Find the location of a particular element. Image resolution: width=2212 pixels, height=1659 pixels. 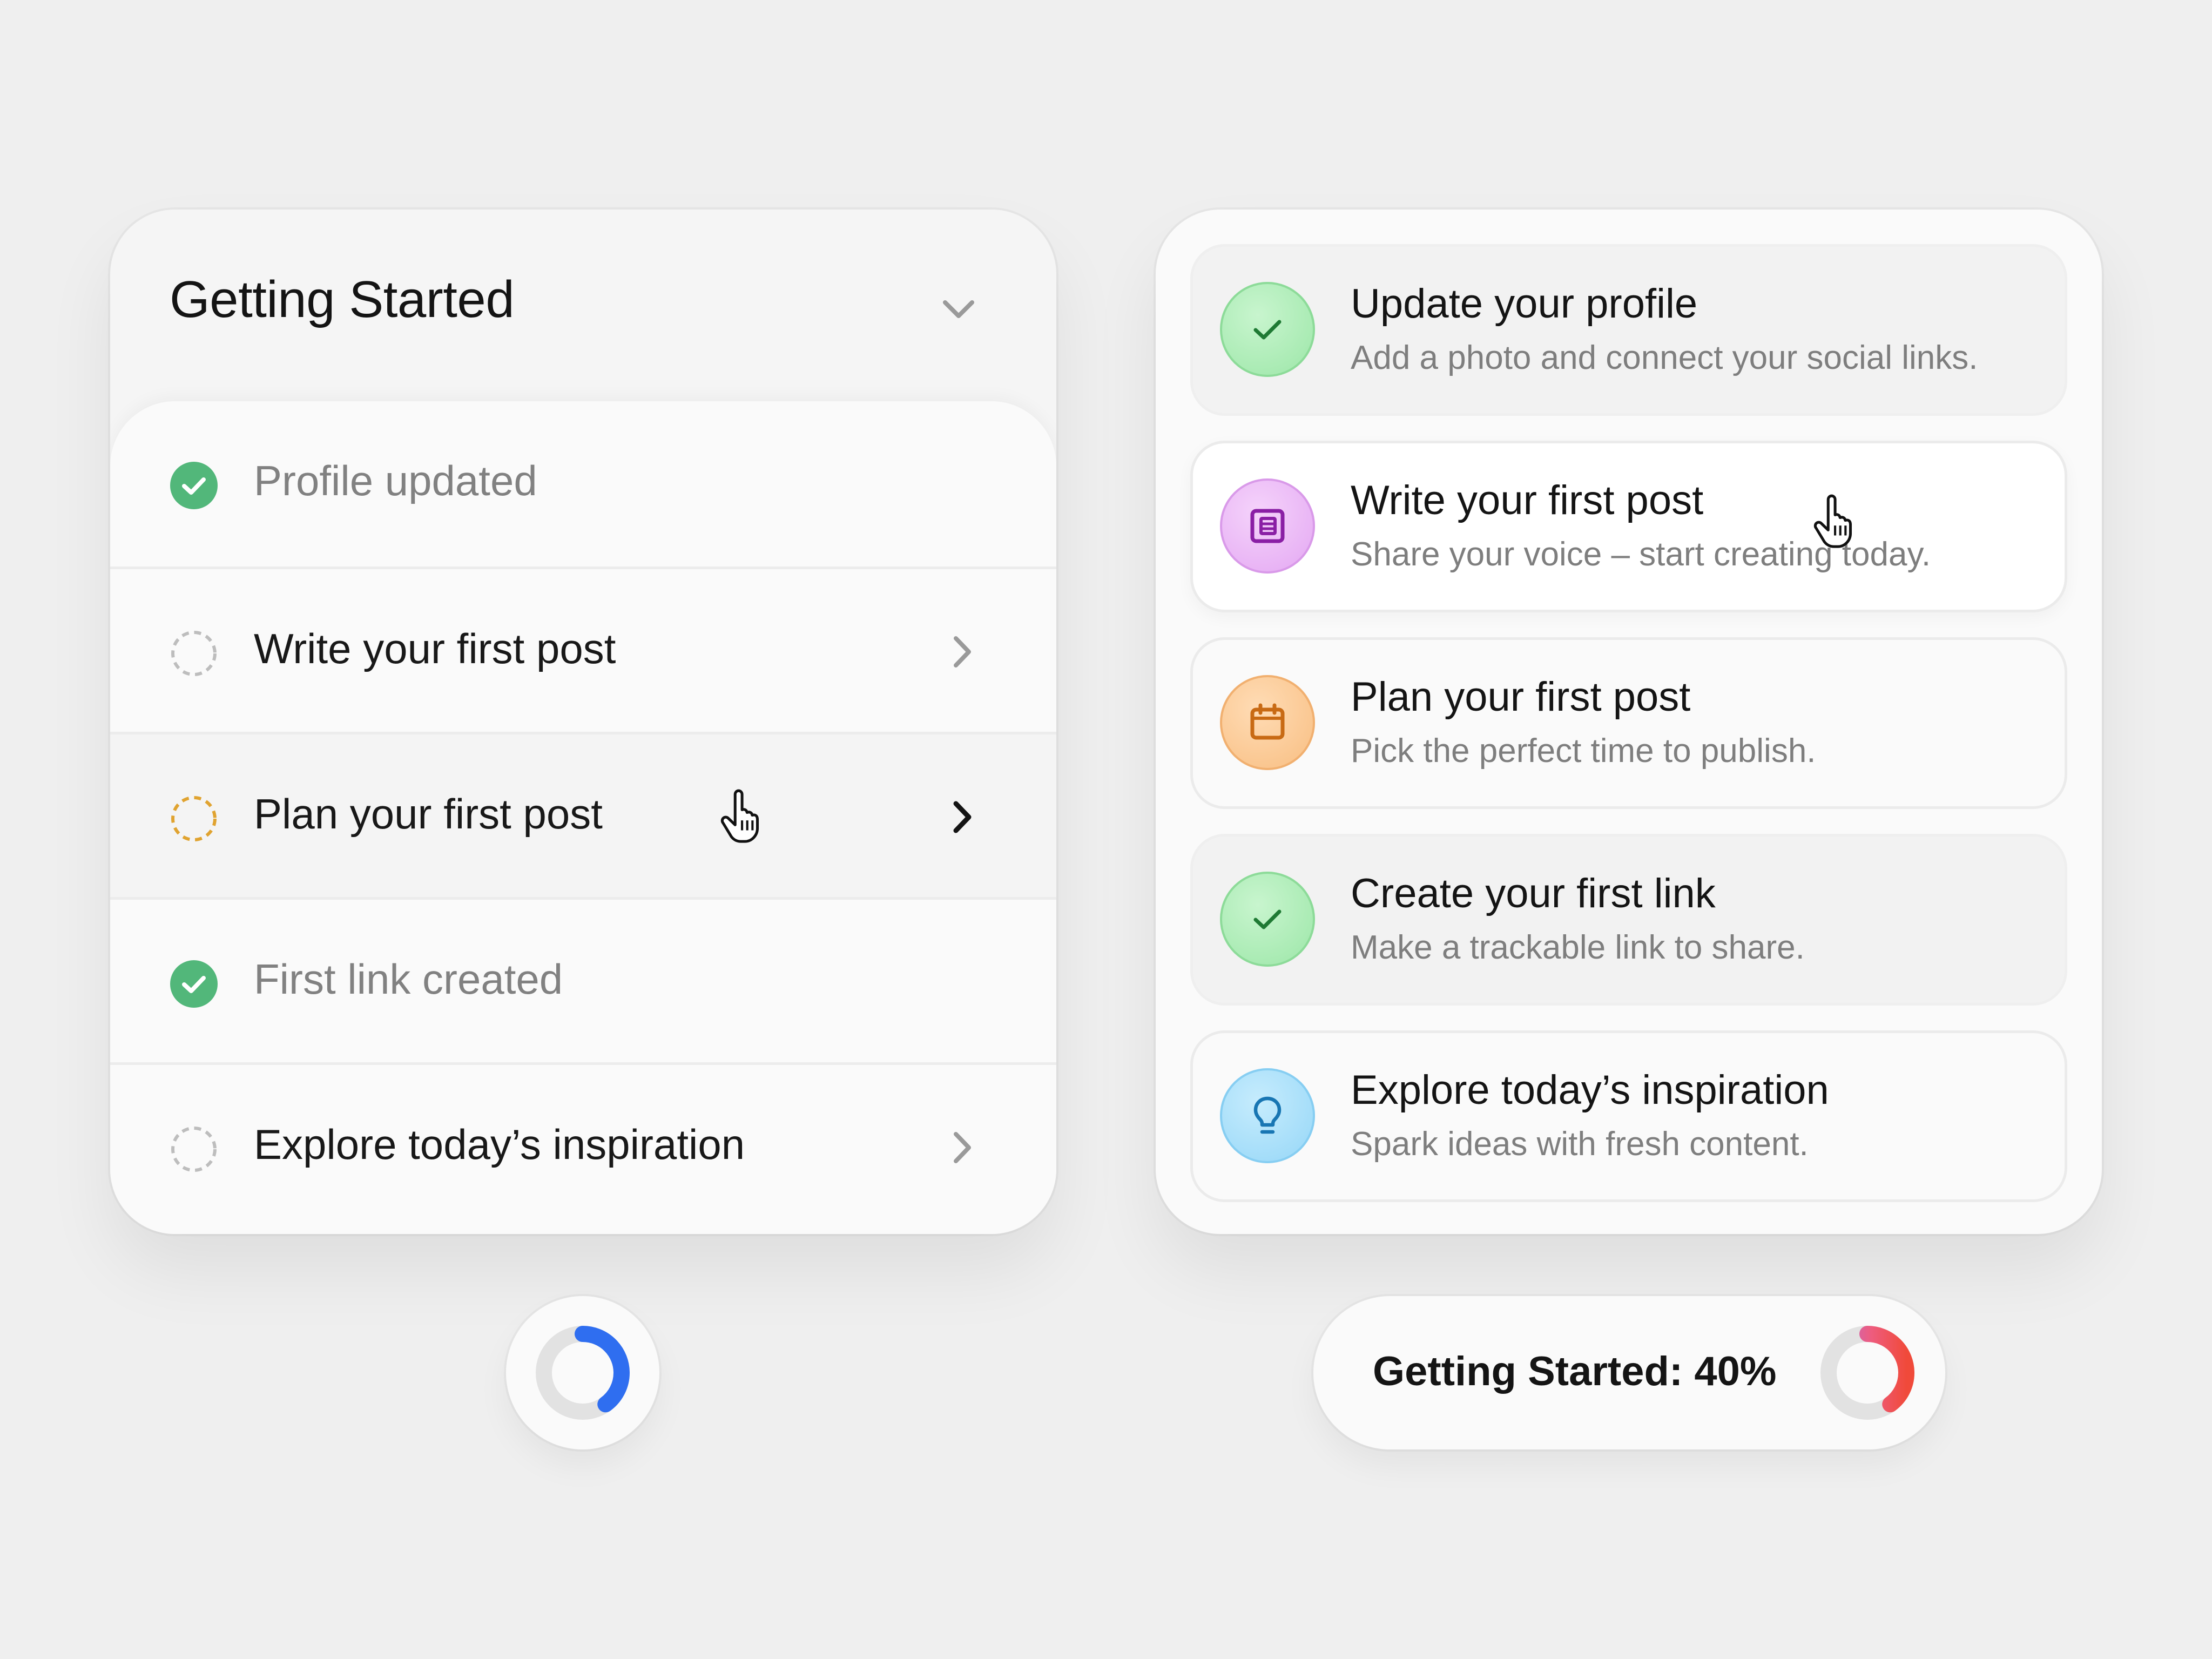

task-title: Plan your first post is located at coordinates (1521, 697).